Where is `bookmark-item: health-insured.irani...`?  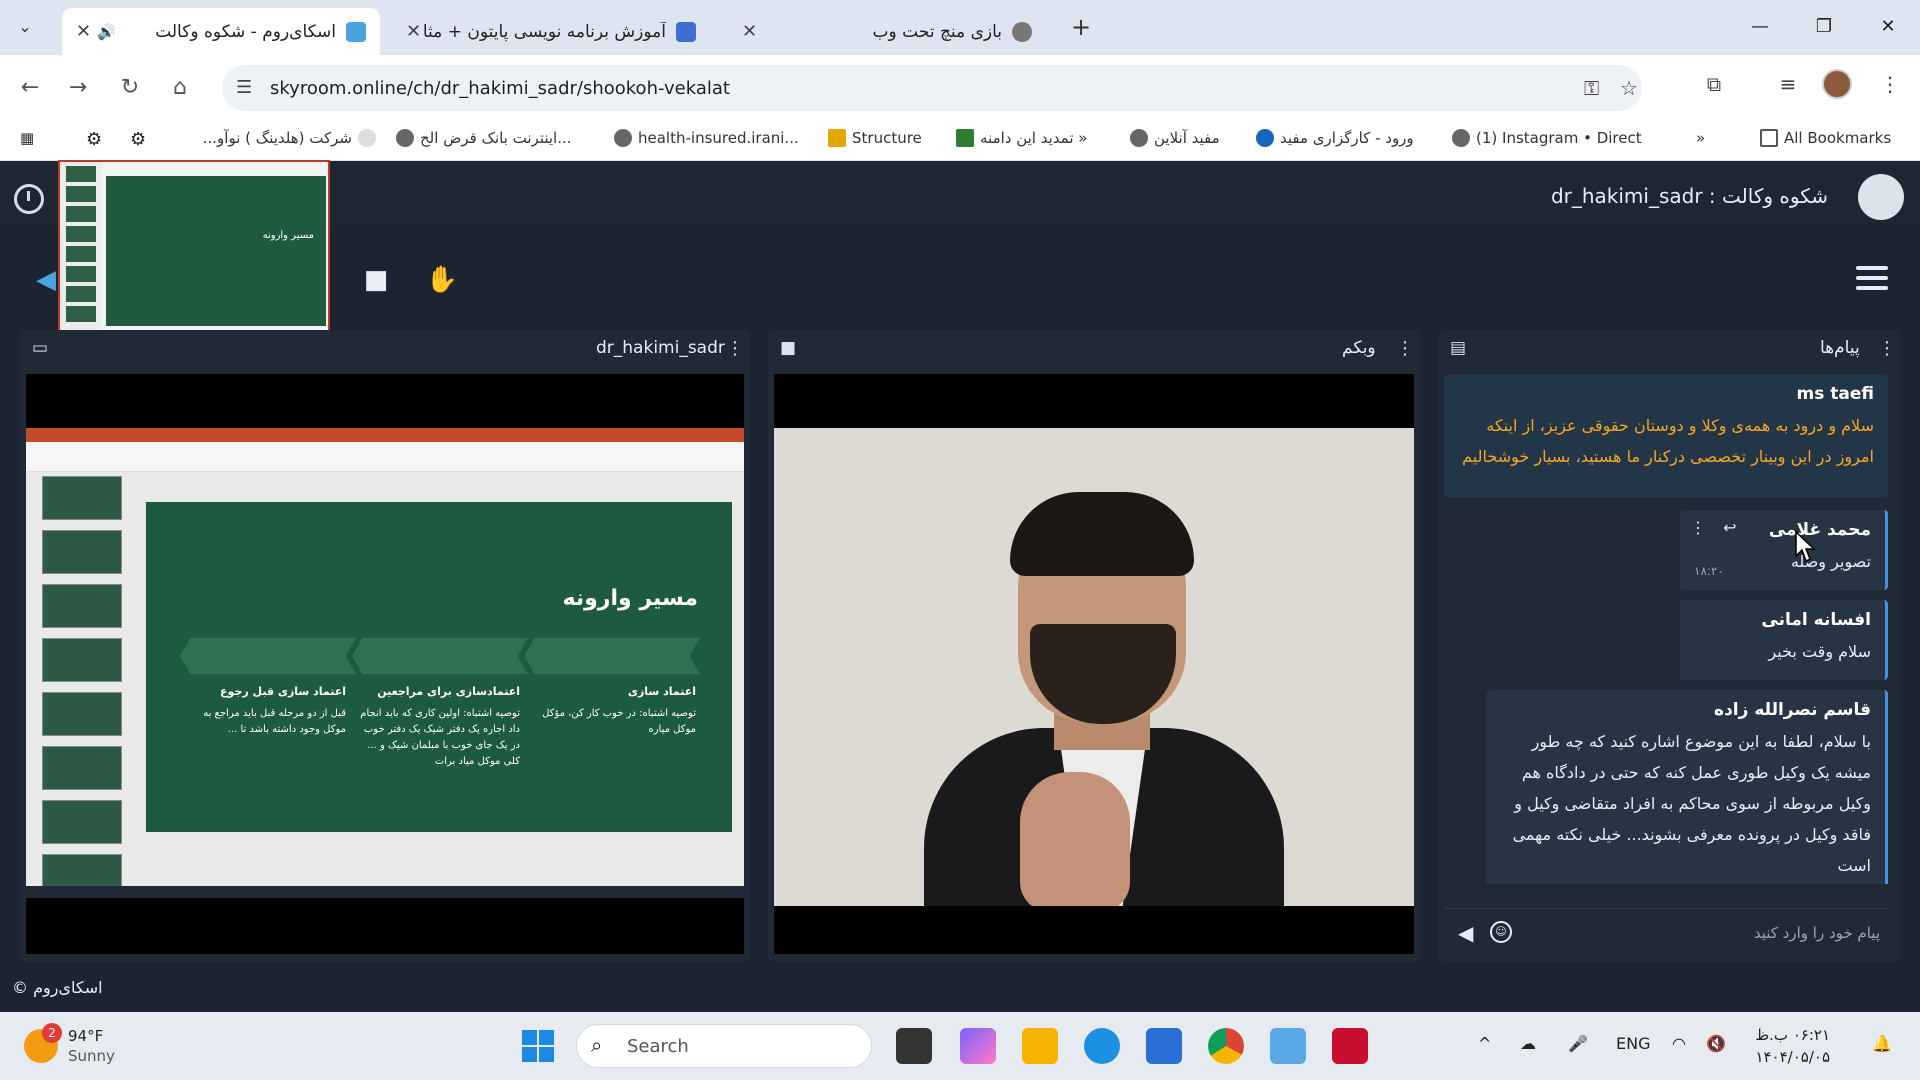 bookmark-item: health-insured.irani... is located at coordinates (706, 138).